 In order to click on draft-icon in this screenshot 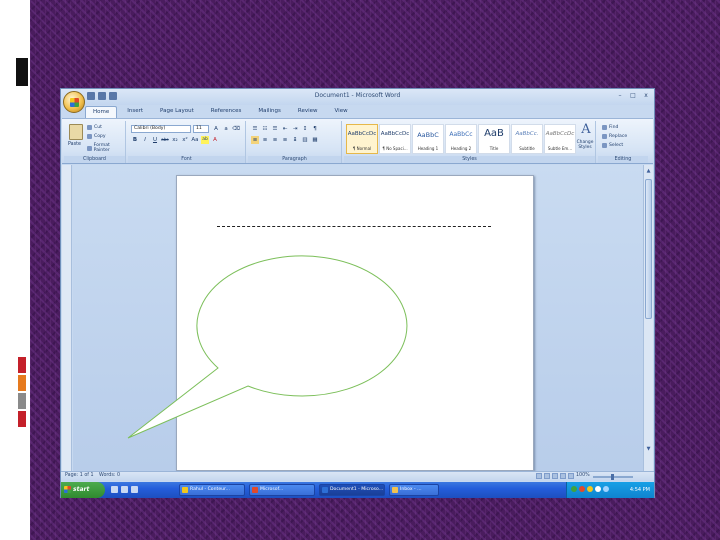, I will do `click(571, 476)`.